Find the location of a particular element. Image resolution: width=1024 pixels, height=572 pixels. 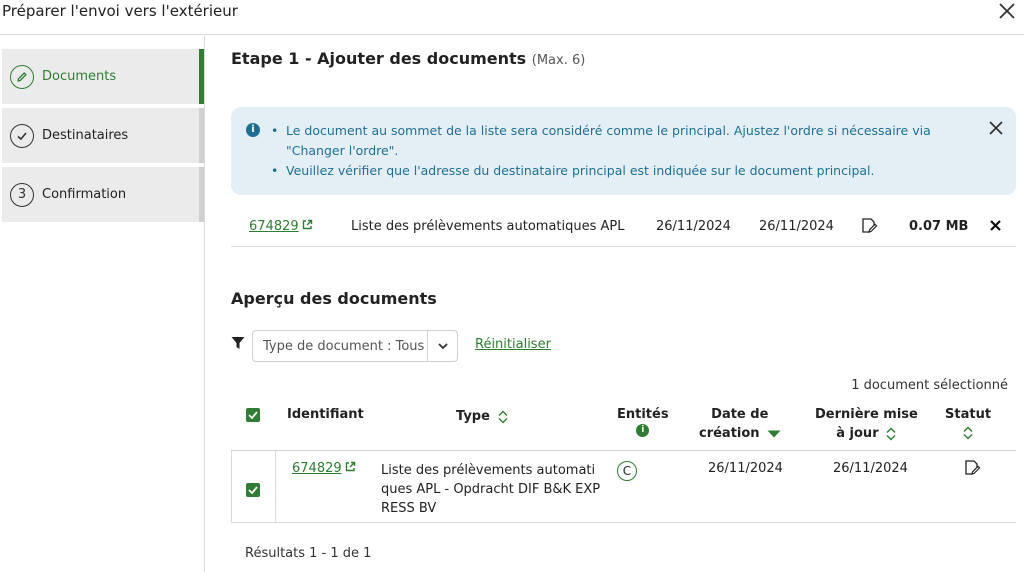

selected-count: 1 document sélectionné is located at coordinates (929, 385).